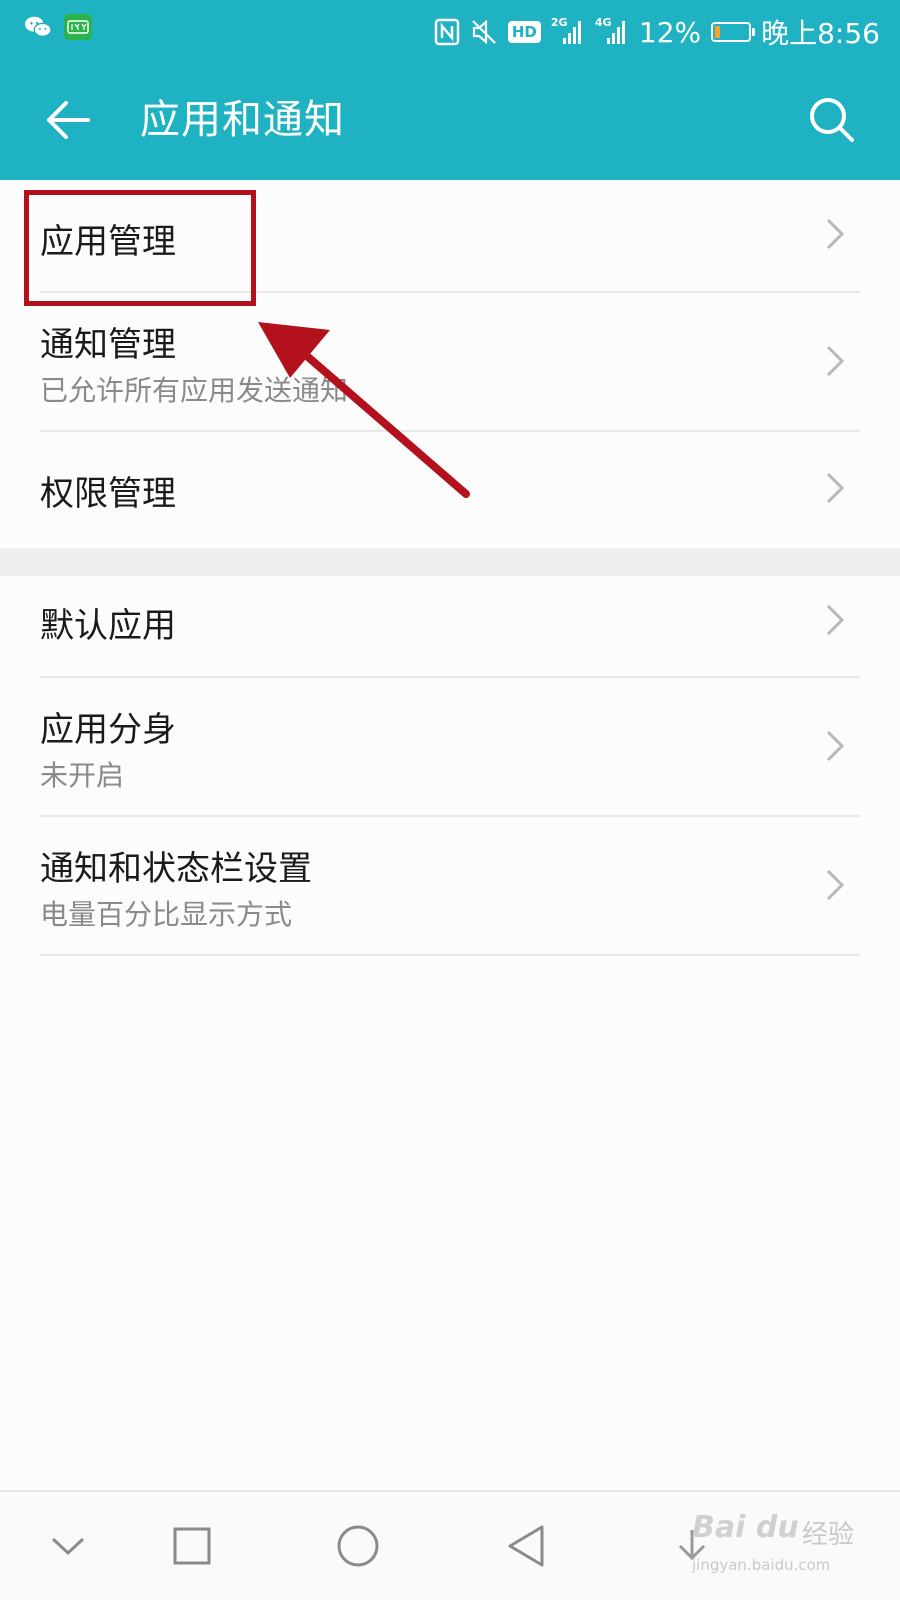 This screenshot has height=1600, width=900. I want to click on watermark-brand: Bai du, so click(745, 1527).